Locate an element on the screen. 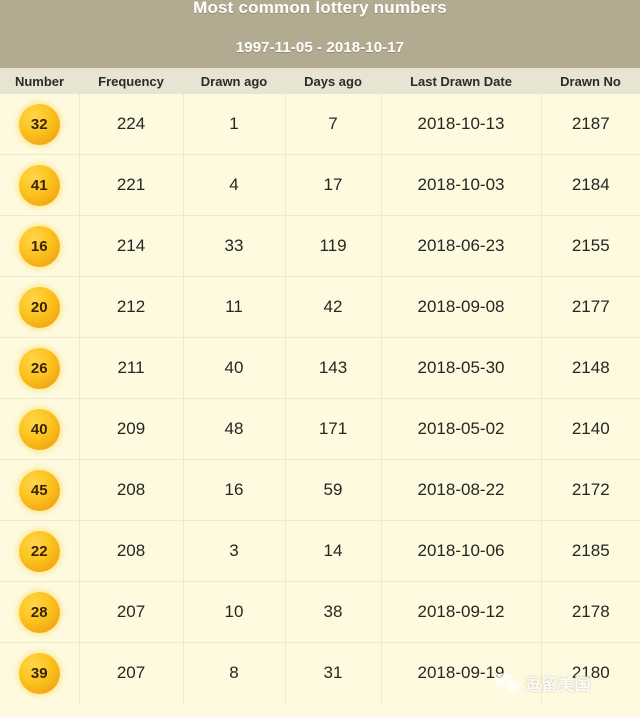  lottery-number-ball: 45 is located at coordinates (39, 490).